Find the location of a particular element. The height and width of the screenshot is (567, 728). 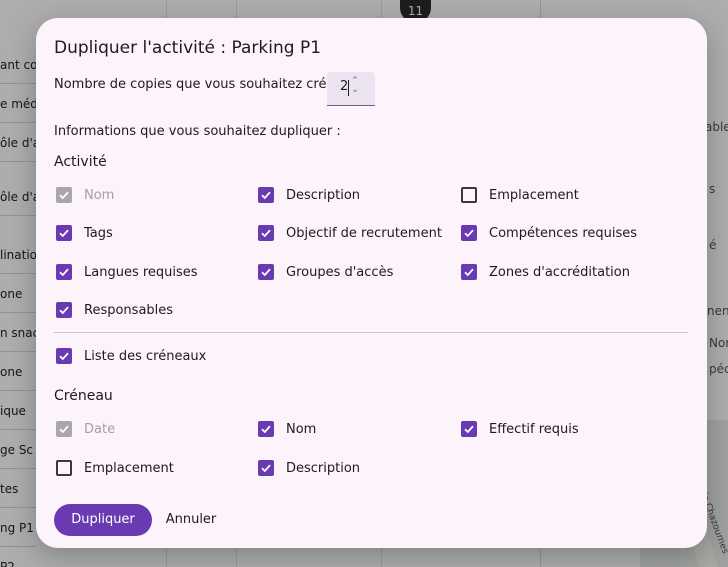

option-slot-date: Date is located at coordinates (85, 429).